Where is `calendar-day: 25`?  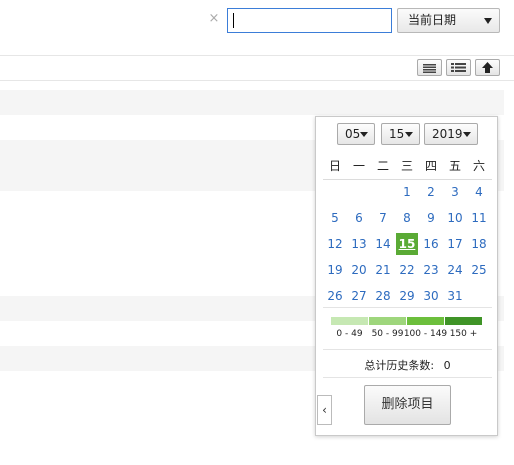 calendar-day: 25 is located at coordinates (479, 270).